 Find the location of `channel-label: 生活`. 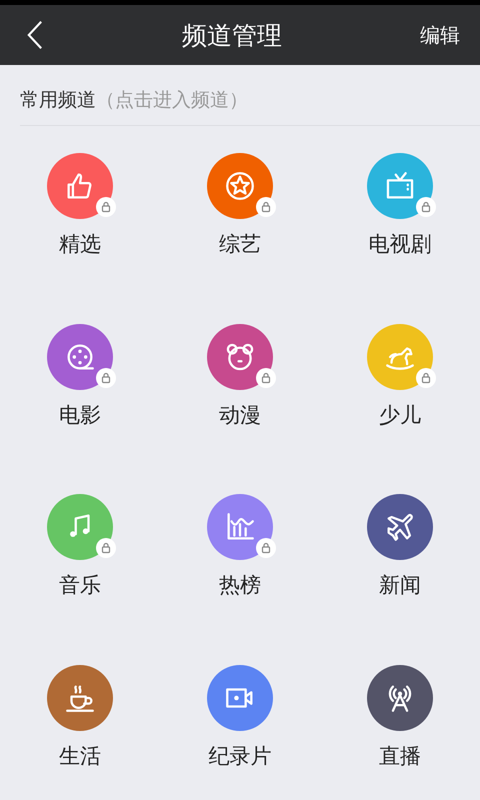

channel-label: 生活 is located at coordinates (80, 756).